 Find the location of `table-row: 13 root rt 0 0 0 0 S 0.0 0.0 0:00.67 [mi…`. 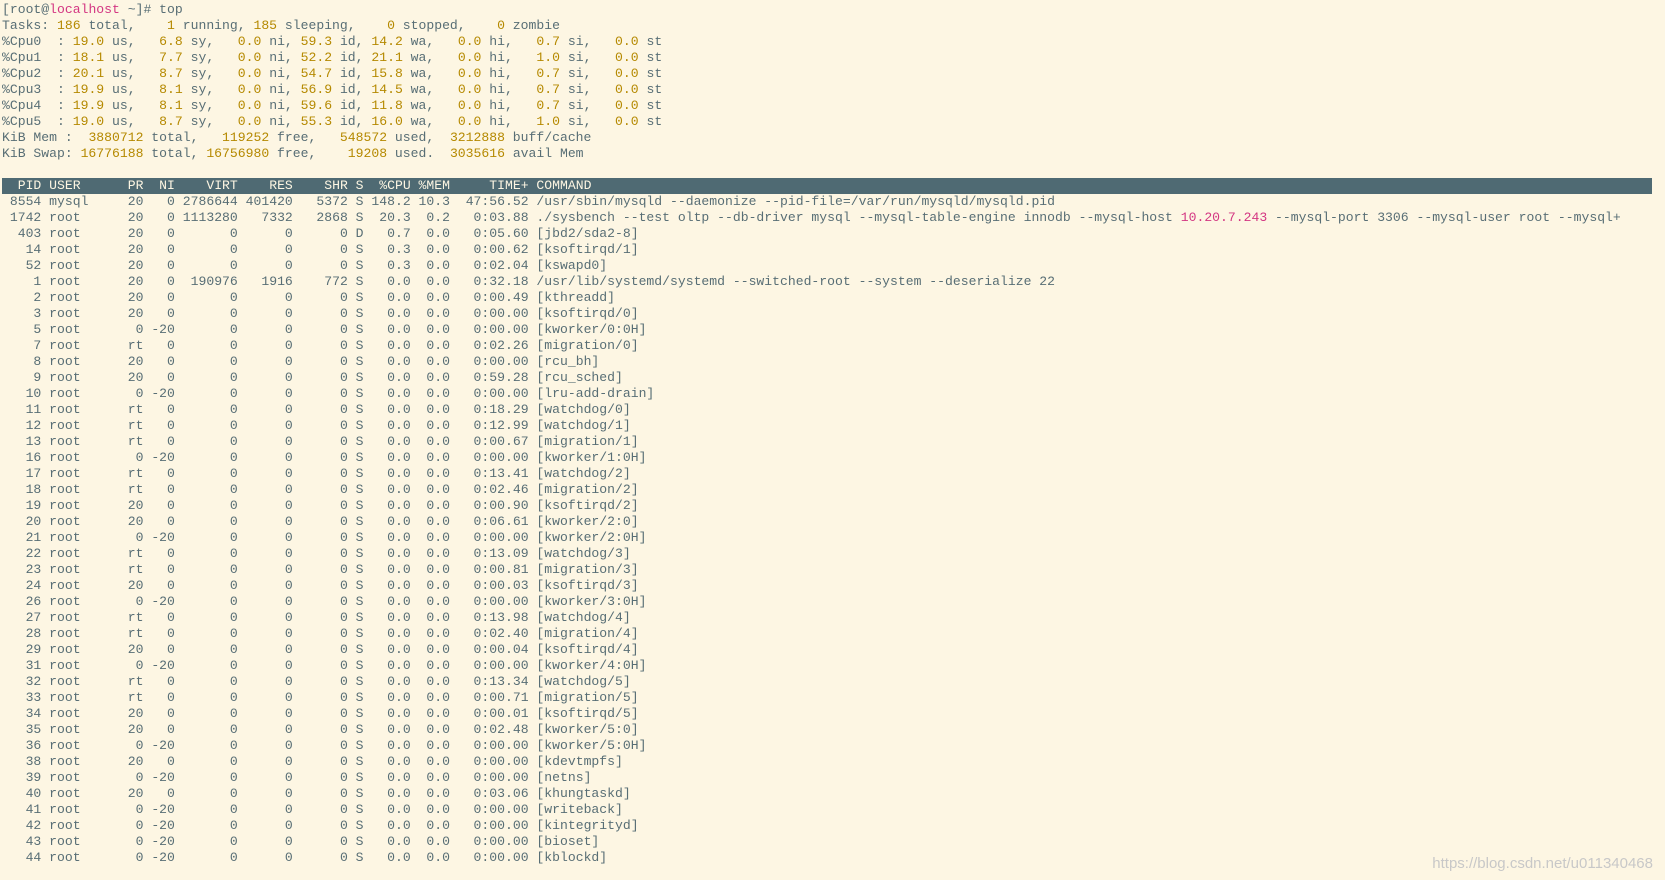

table-row: 13 root rt 0 0 0 0 S 0.0 0.0 0:00.67 [mi… is located at coordinates (833, 442).